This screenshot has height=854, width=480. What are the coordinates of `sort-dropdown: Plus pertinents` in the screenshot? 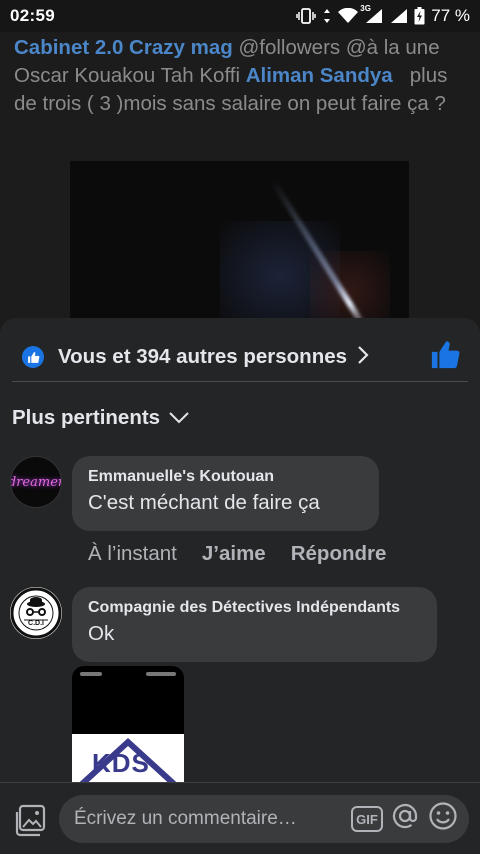 It's located at (101, 418).